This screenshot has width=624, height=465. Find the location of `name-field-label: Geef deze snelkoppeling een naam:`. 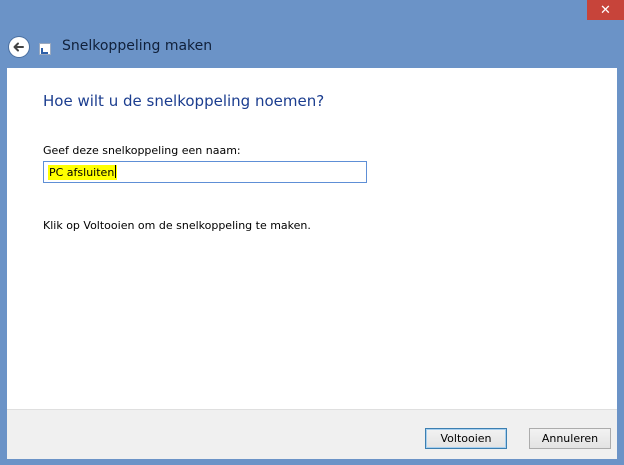

name-field-label: Geef deze snelkoppeling een naam: is located at coordinates (142, 150).